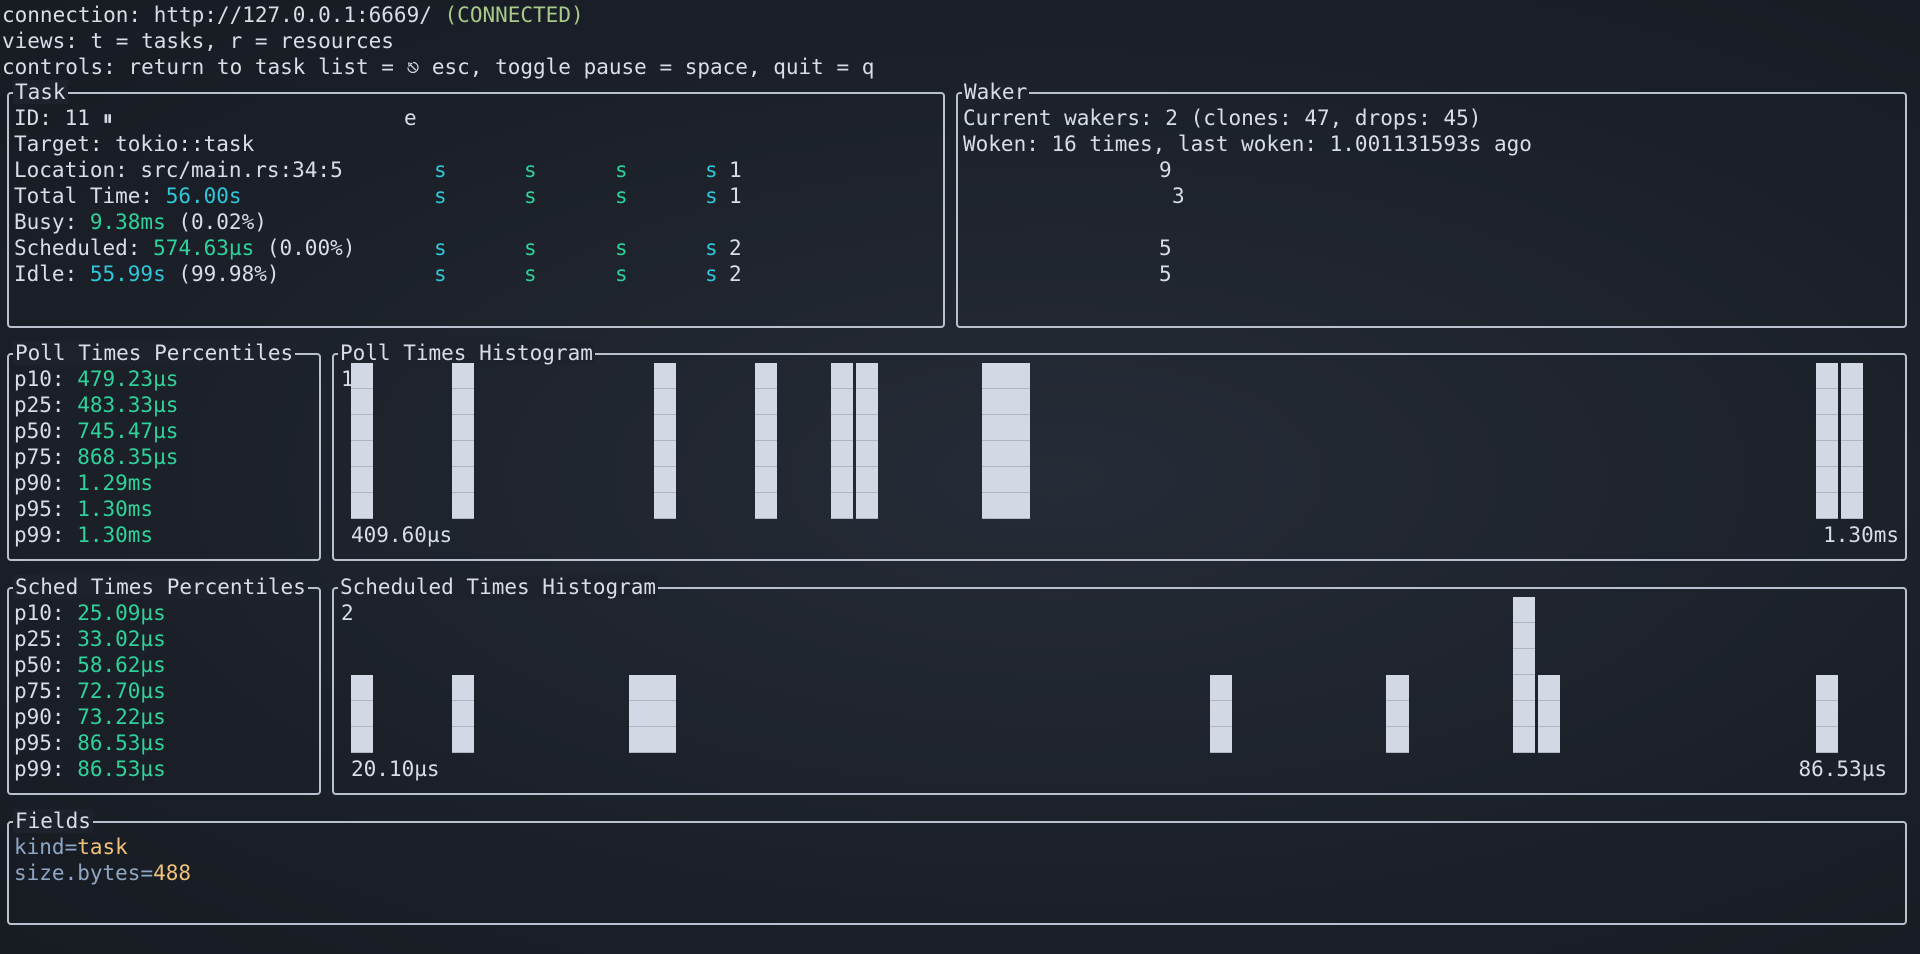  Describe the element at coordinates (78, 15) in the screenshot. I see `connection-label: connection:` at that location.